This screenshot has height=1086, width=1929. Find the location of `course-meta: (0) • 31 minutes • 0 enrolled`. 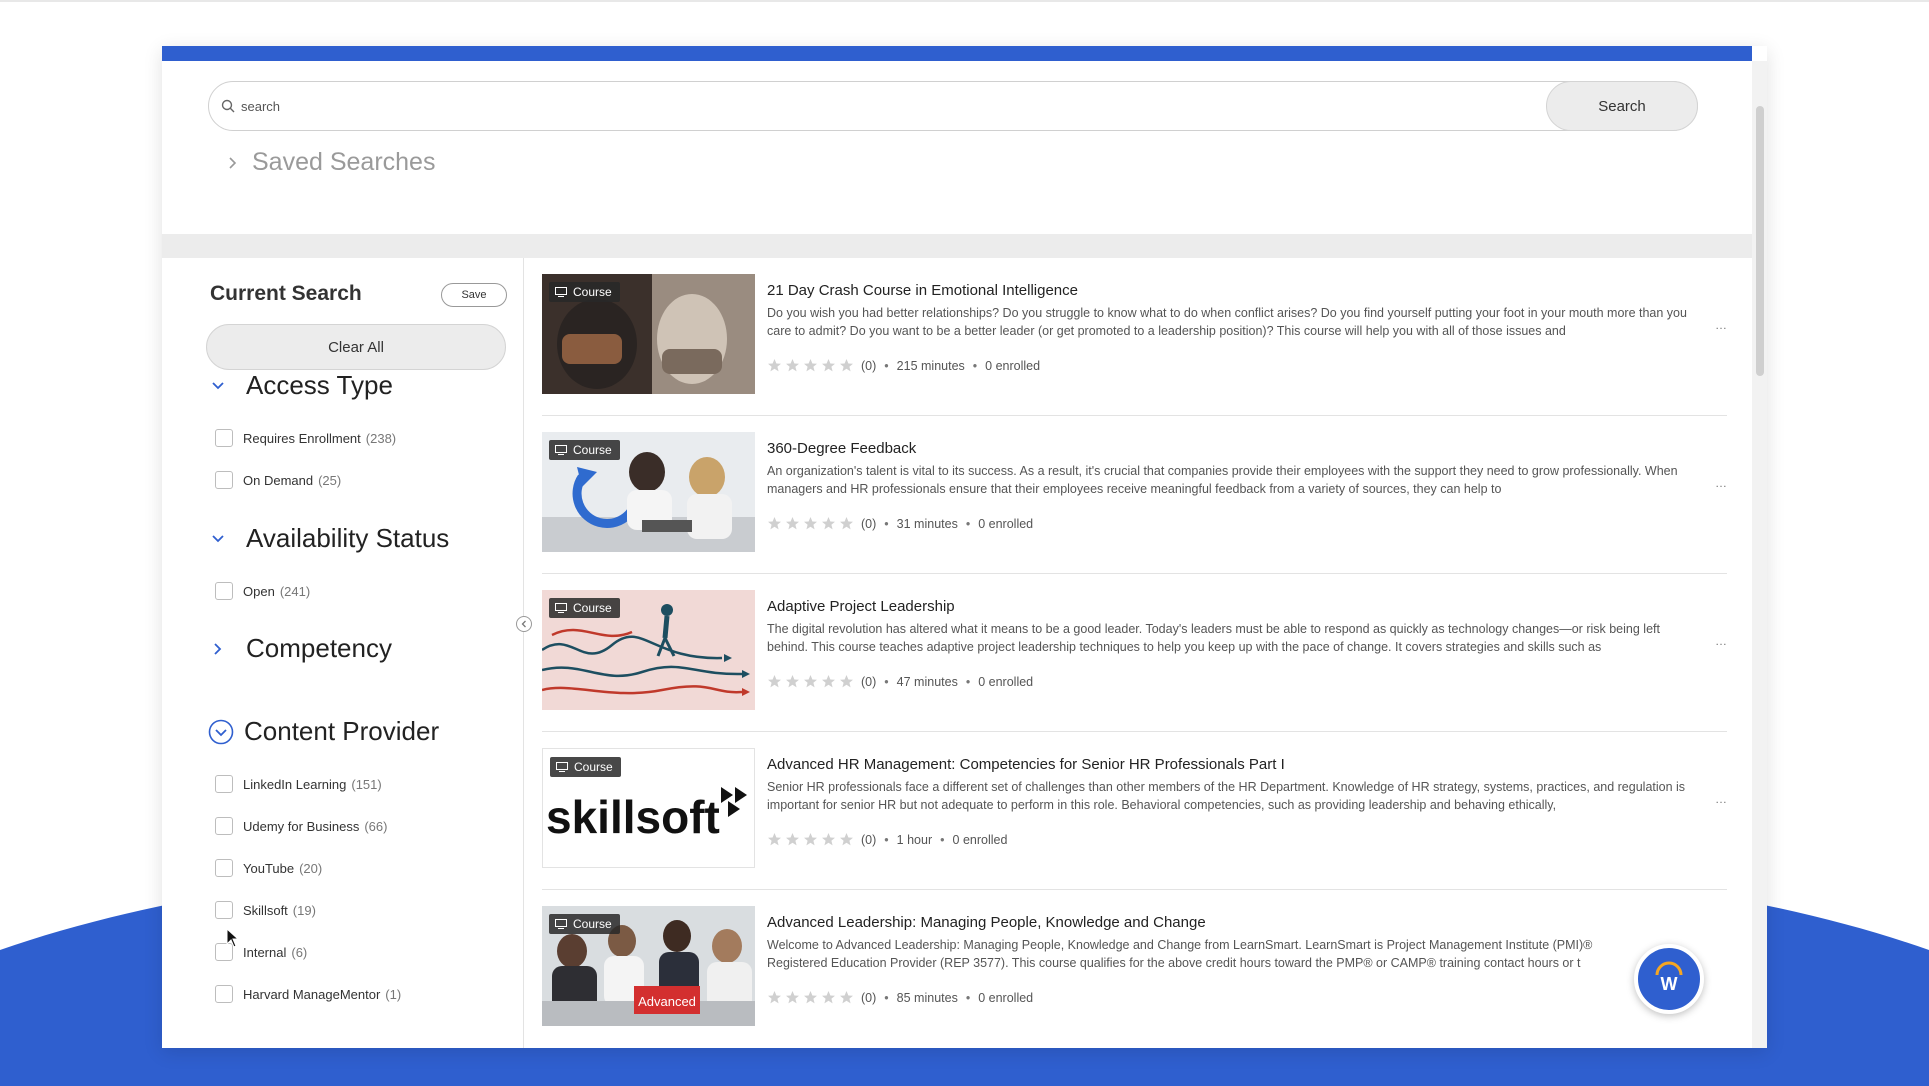

course-meta: (0) • 31 minutes • 0 enrolled is located at coordinates (900, 523).